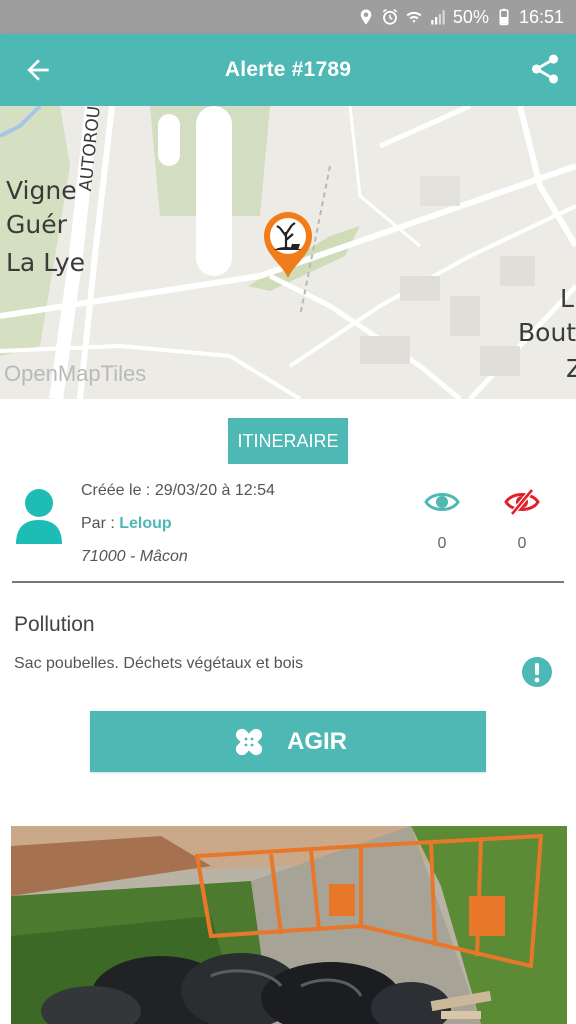 The image size is (576, 1024). Describe the element at coordinates (522, 502) in the screenshot. I see `eye-slash-icon` at that location.